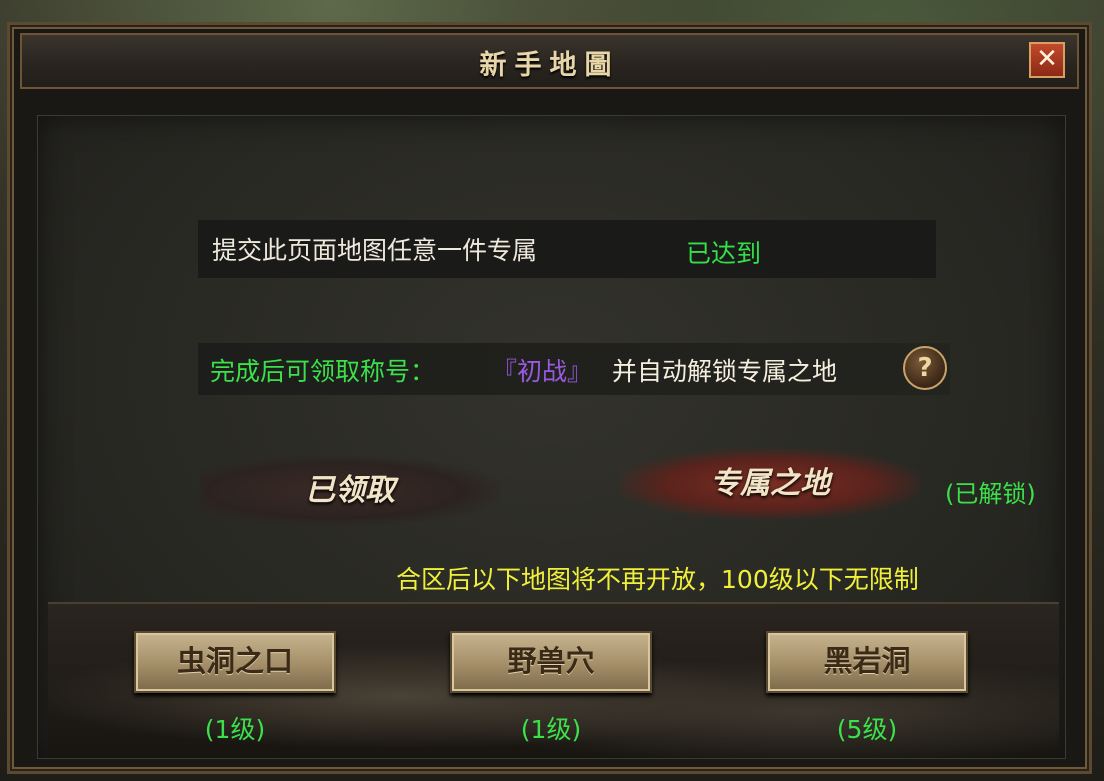  Describe the element at coordinates (725, 371) in the screenshot. I see `reward-description: 并自动解锁专属之地` at that location.